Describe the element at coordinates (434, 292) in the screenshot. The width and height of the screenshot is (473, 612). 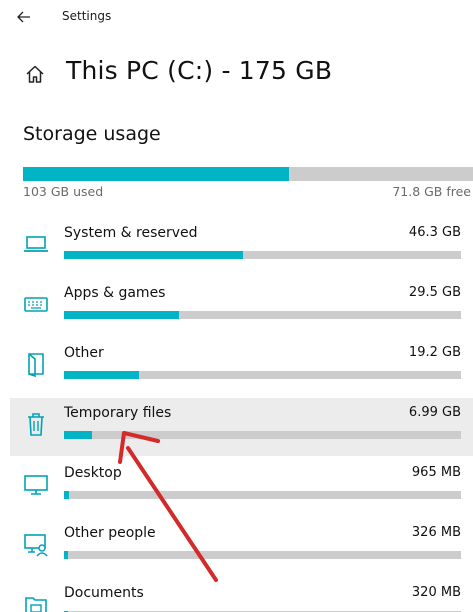
I see `category-size: 29.5 GB` at that location.